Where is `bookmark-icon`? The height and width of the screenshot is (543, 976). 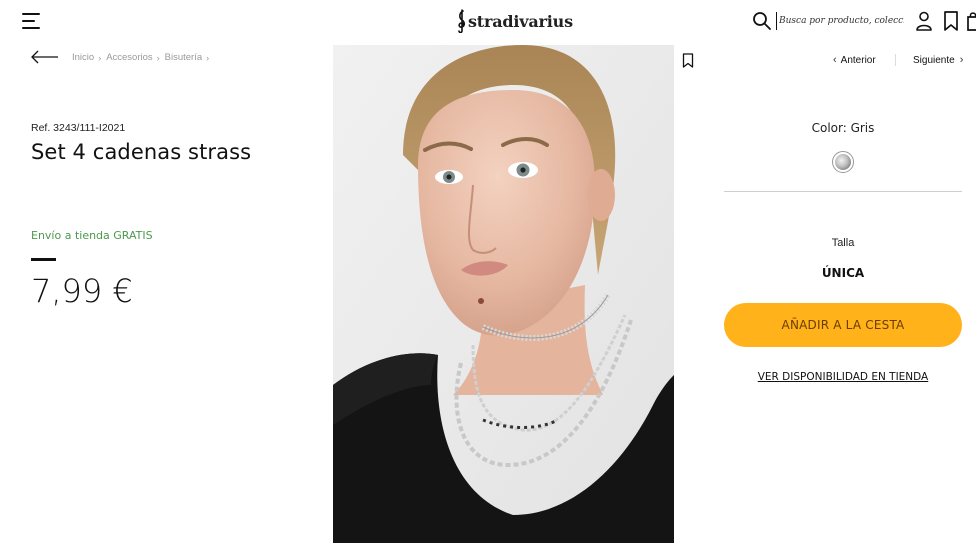 bookmark-icon is located at coordinates (688, 60).